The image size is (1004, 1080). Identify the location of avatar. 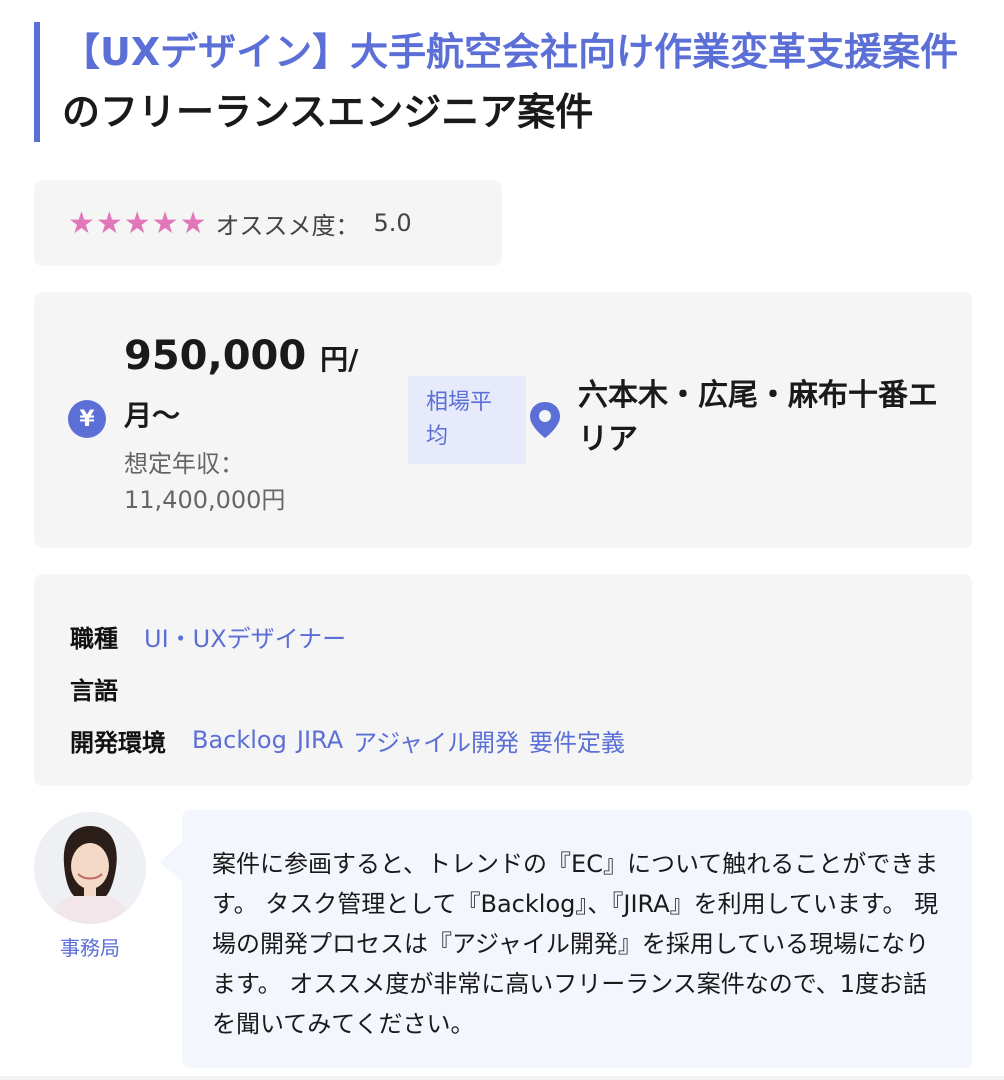
(90, 868).